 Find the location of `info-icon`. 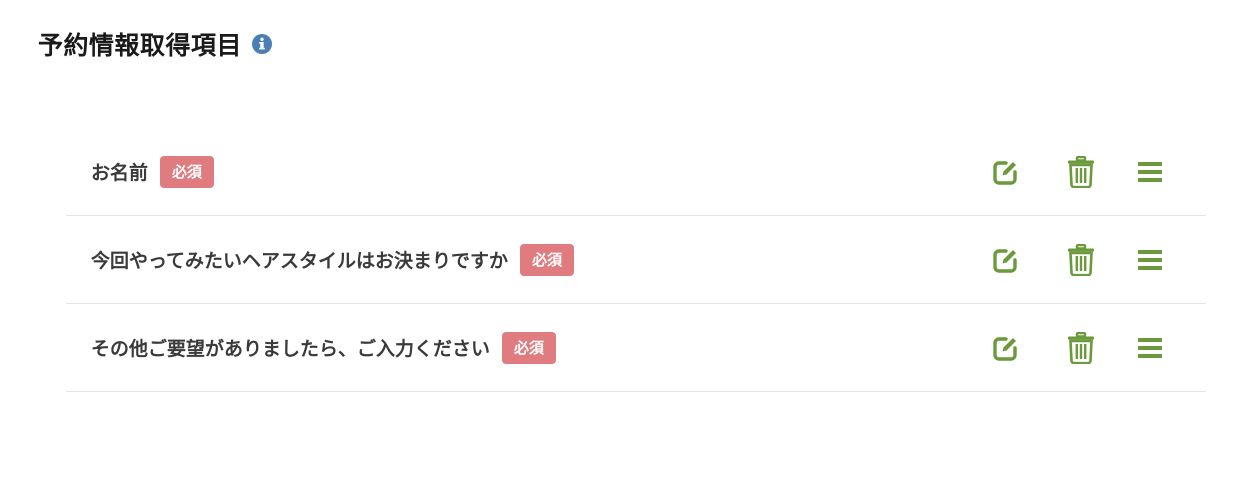

info-icon is located at coordinates (262, 44).